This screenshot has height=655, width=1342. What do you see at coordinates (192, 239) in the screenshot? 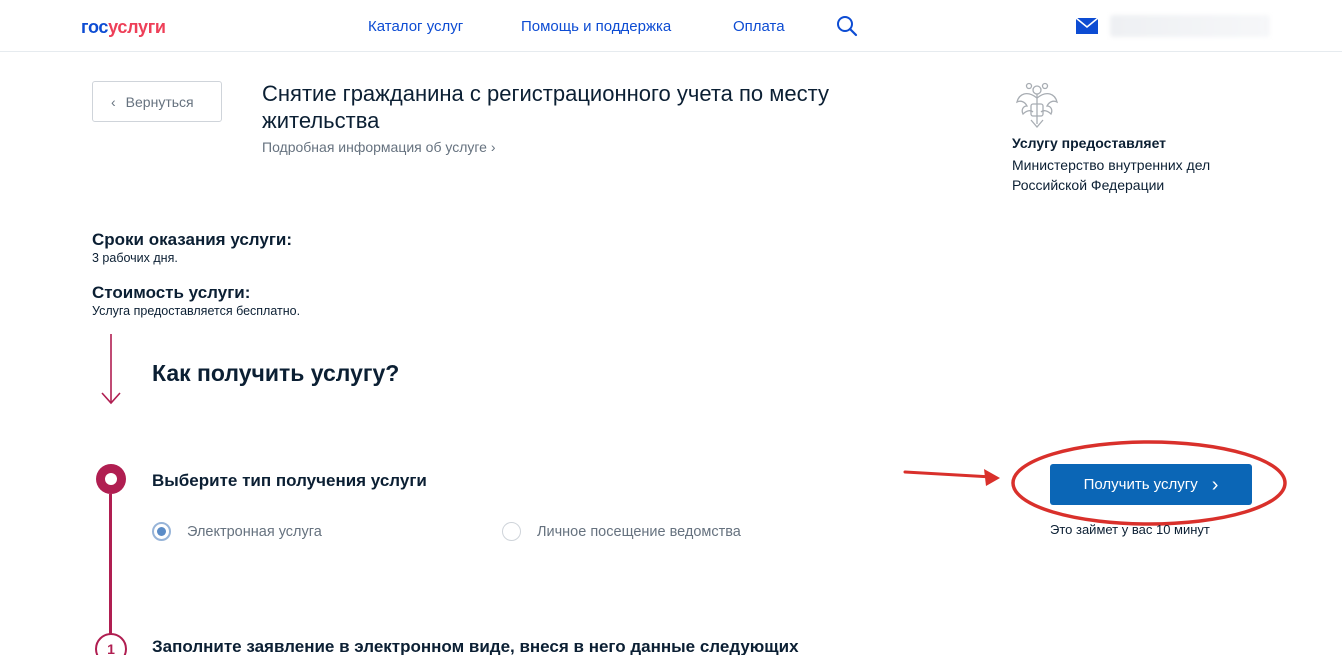
I see `terms-label: Сроки оказания услуги:` at bounding box center [192, 239].